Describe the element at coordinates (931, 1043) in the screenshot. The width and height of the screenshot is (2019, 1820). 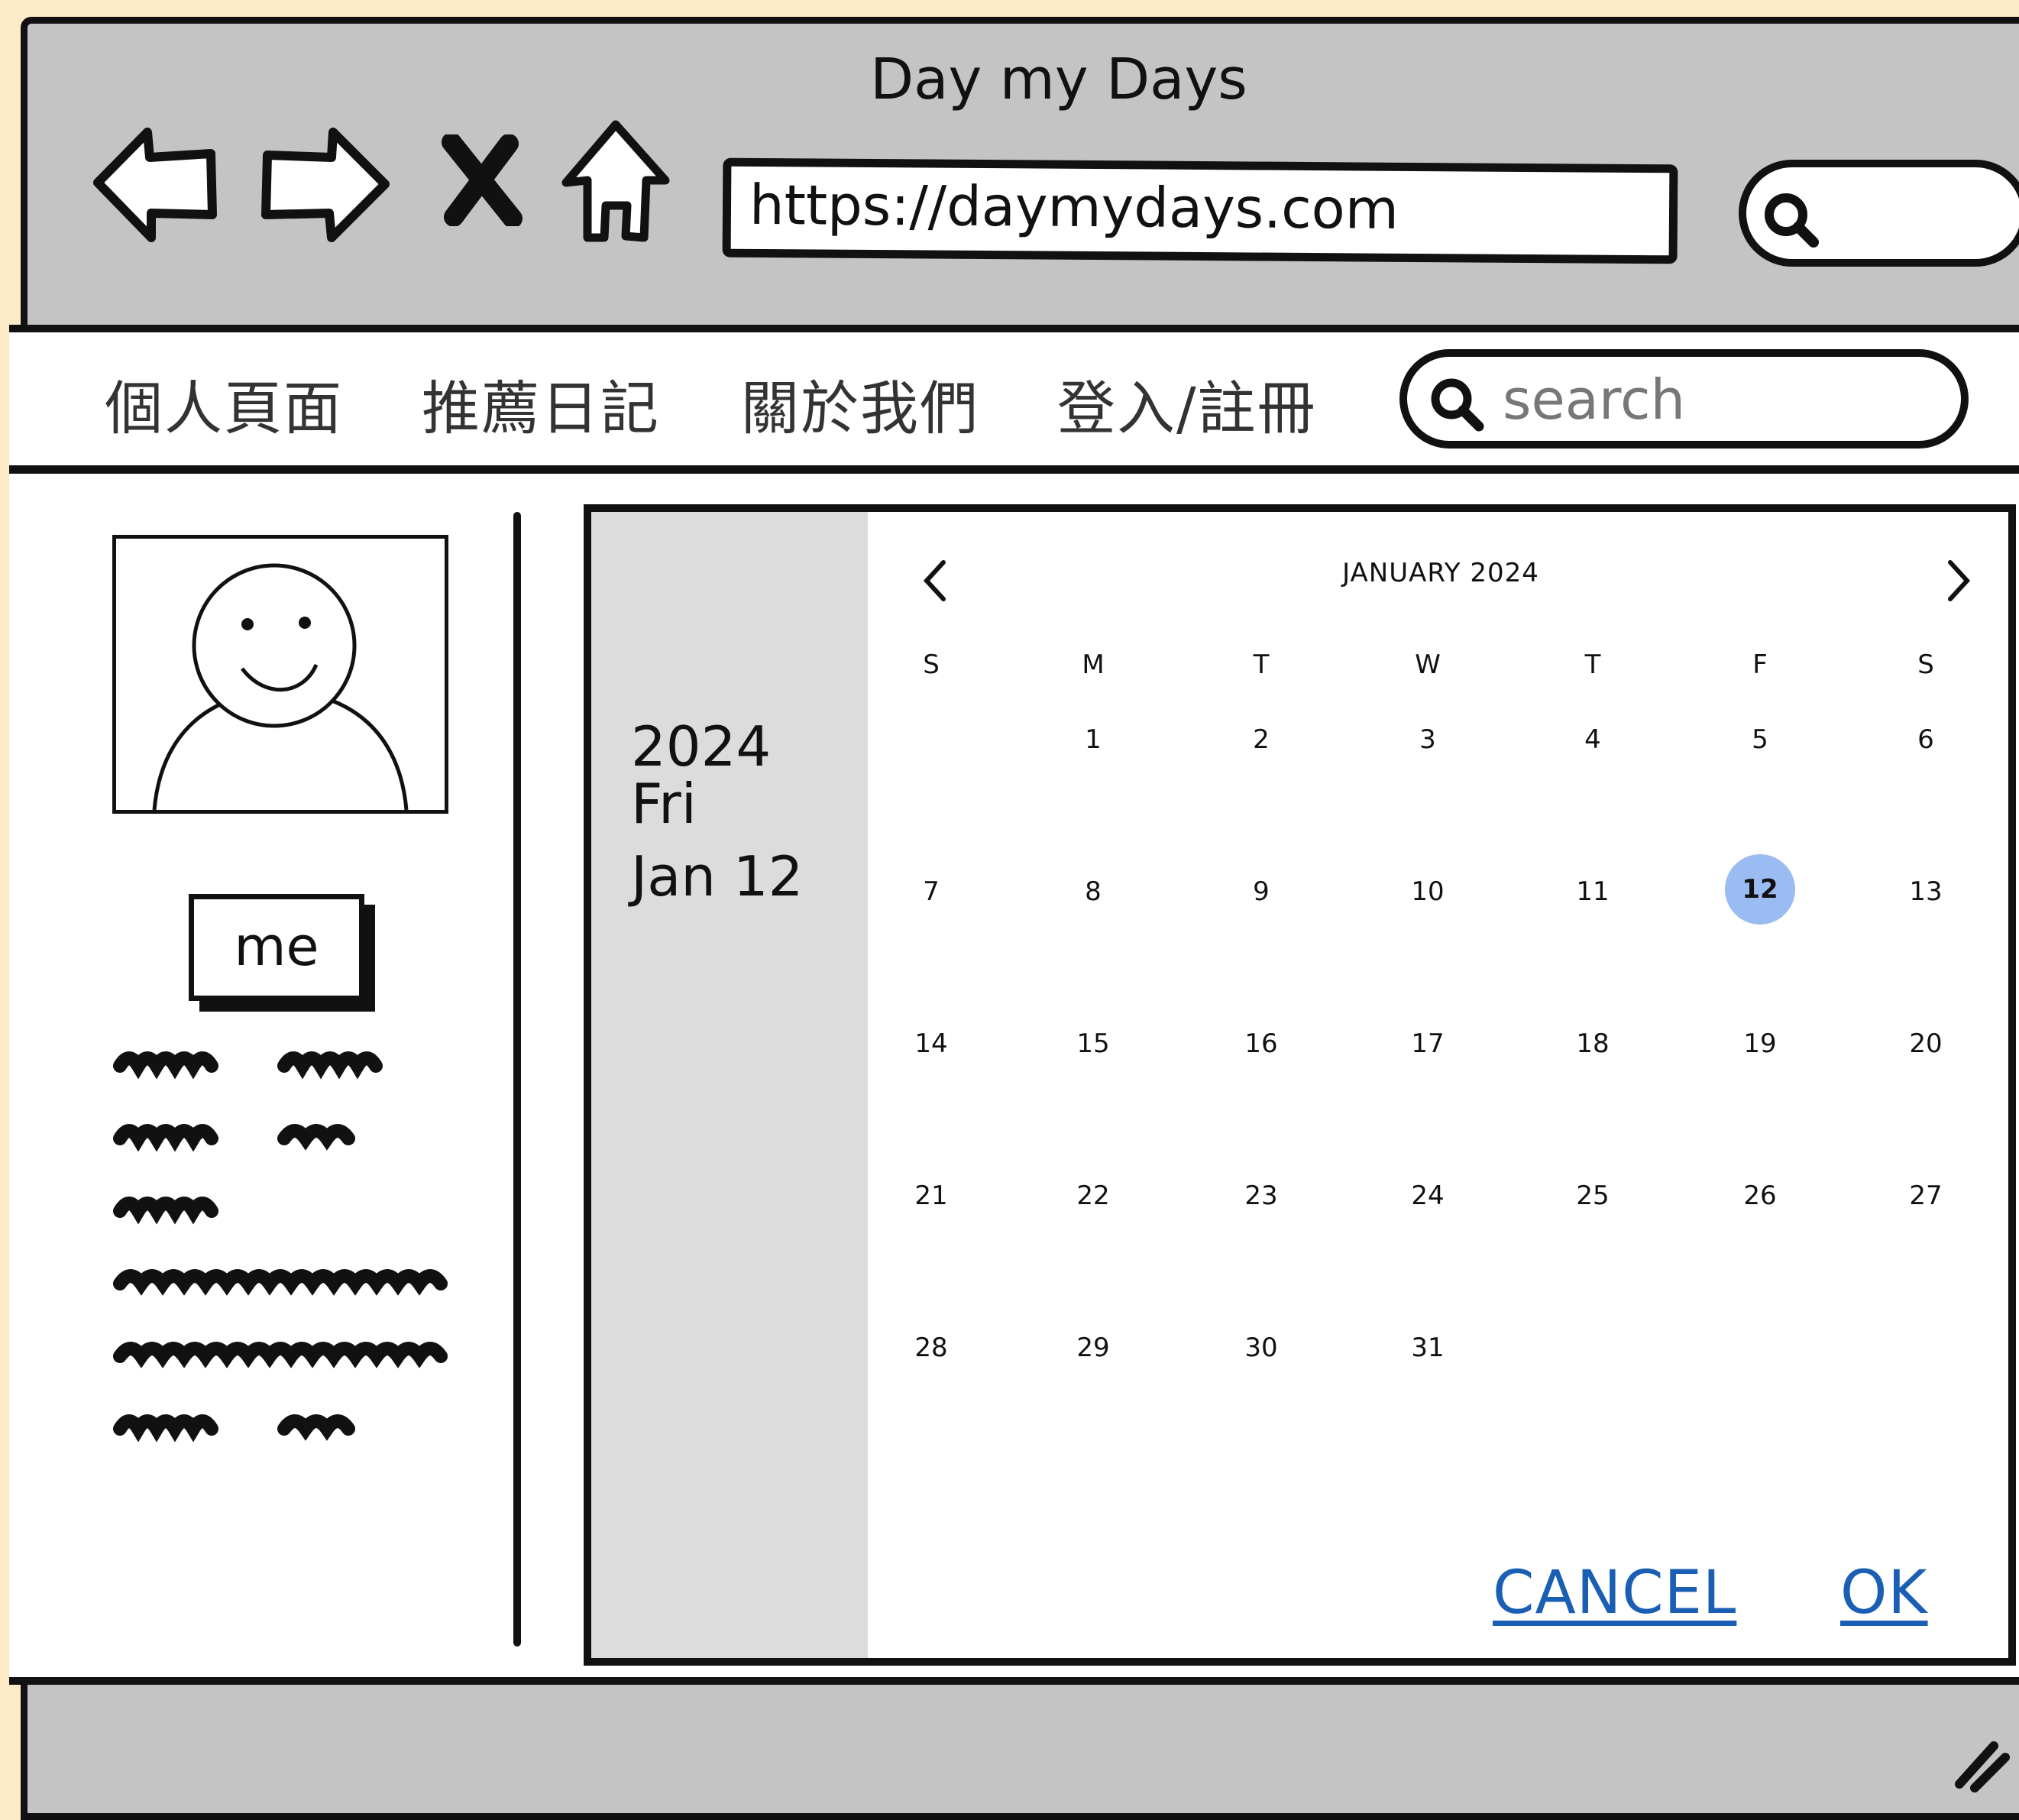
I see `calendar-day: 14` at that location.